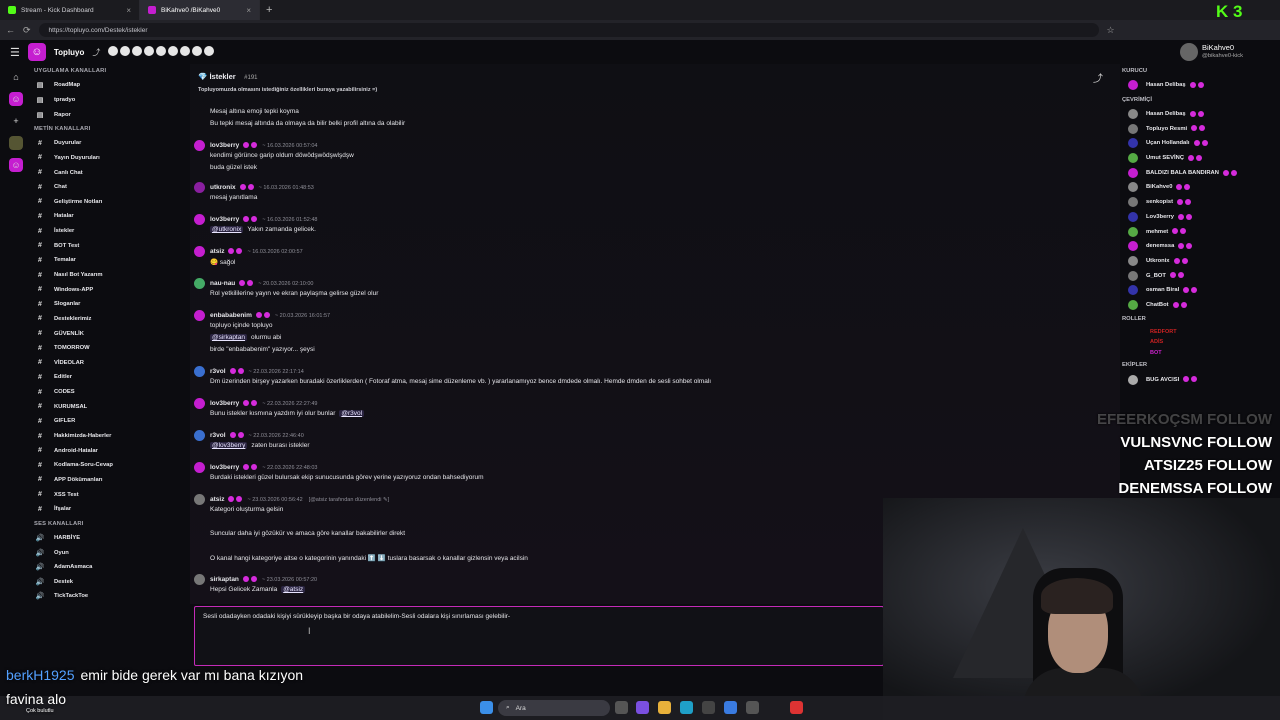 The image size is (1280, 720). What do you see at coordinates (1200, 217) in the screenshot?
I see `member-item: Lov3berry` at bounding box center [1200, 217].